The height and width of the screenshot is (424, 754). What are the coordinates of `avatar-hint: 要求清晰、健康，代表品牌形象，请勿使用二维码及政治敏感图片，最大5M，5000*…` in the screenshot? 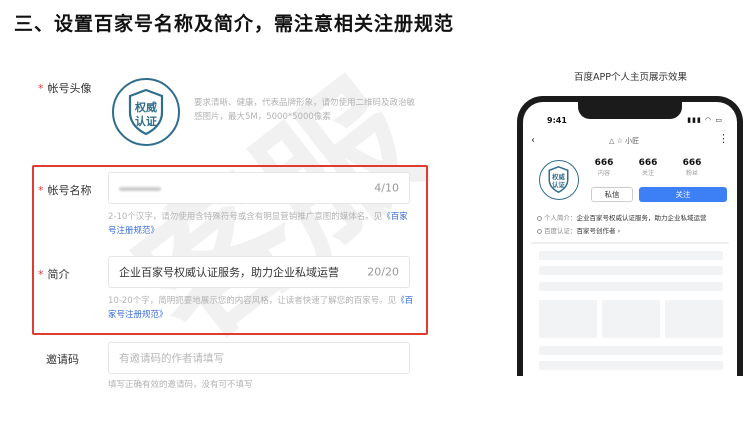 It's located at (305, 110).